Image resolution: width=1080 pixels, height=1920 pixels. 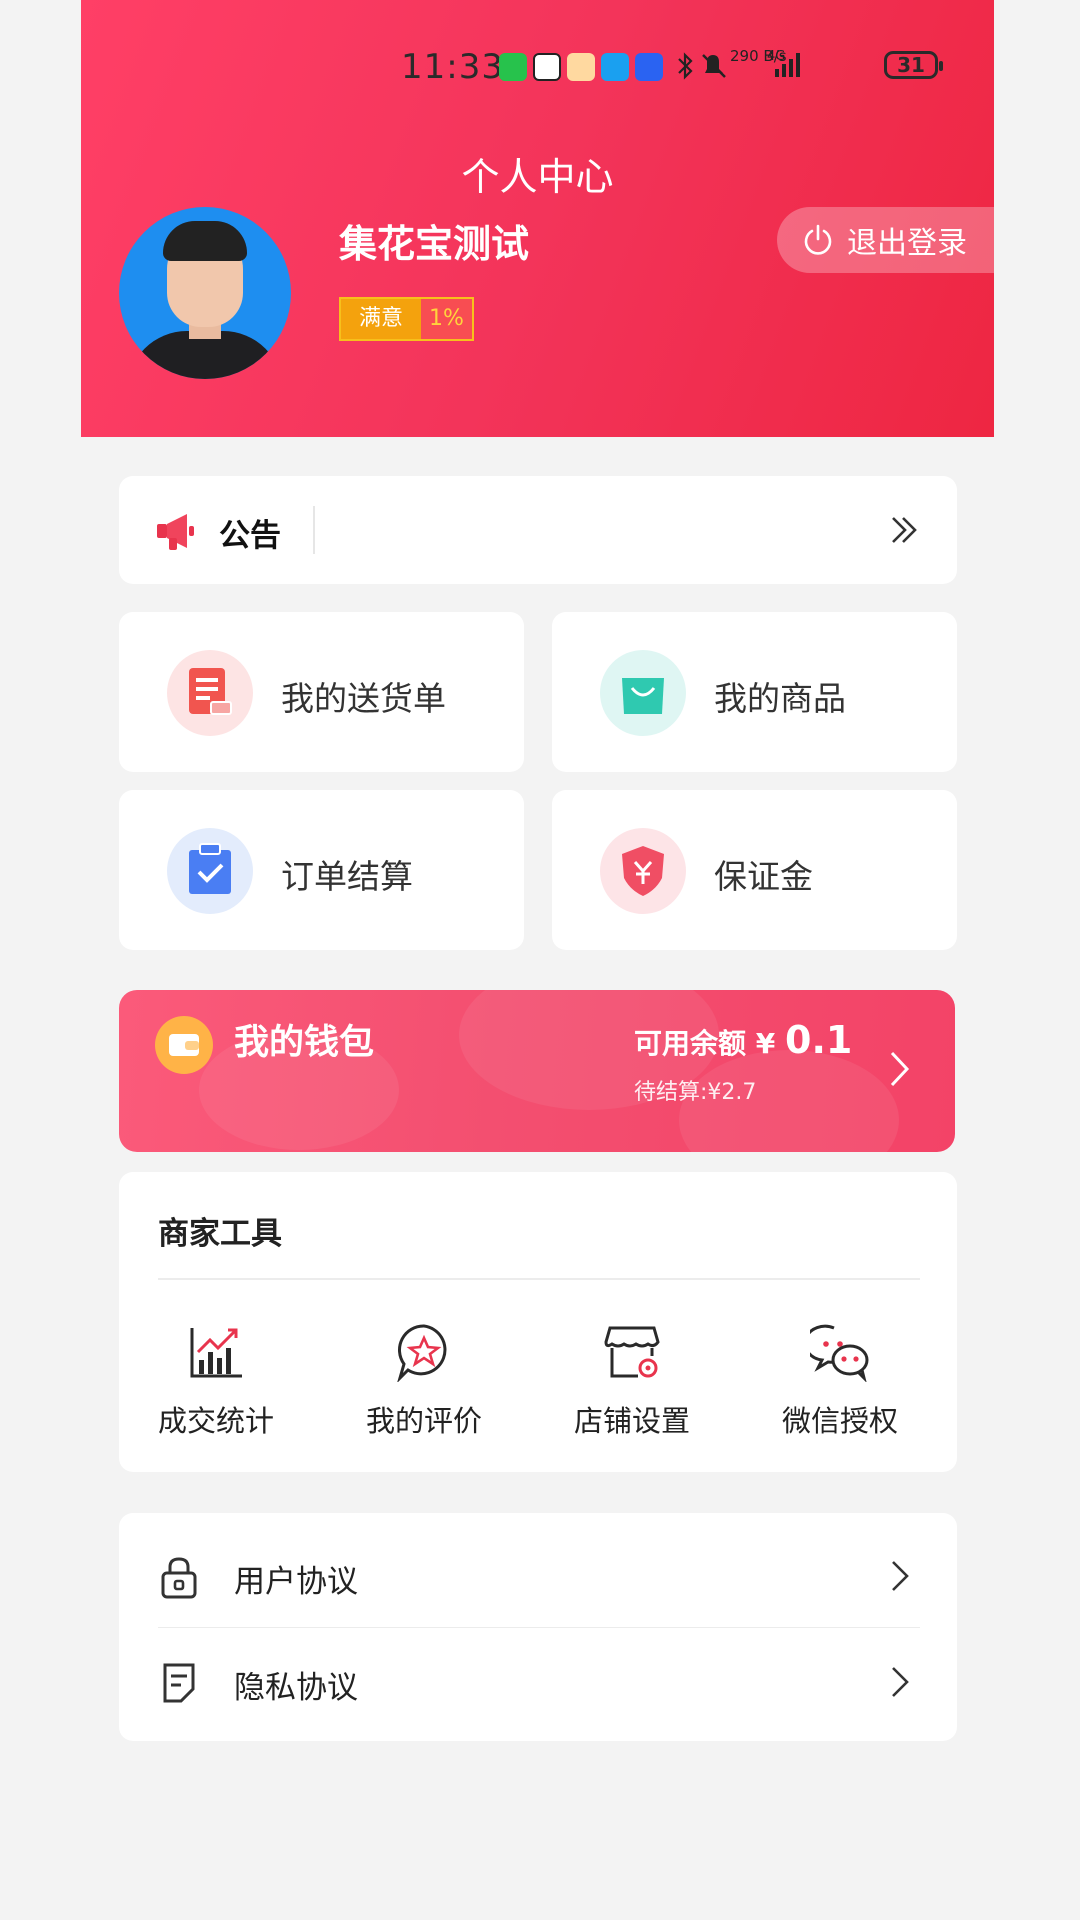 What do you see at coordinates (538, 1575) in the screenshot?
I see `row-user-agreement: 用户协议` at bounding box center [538, 1575].